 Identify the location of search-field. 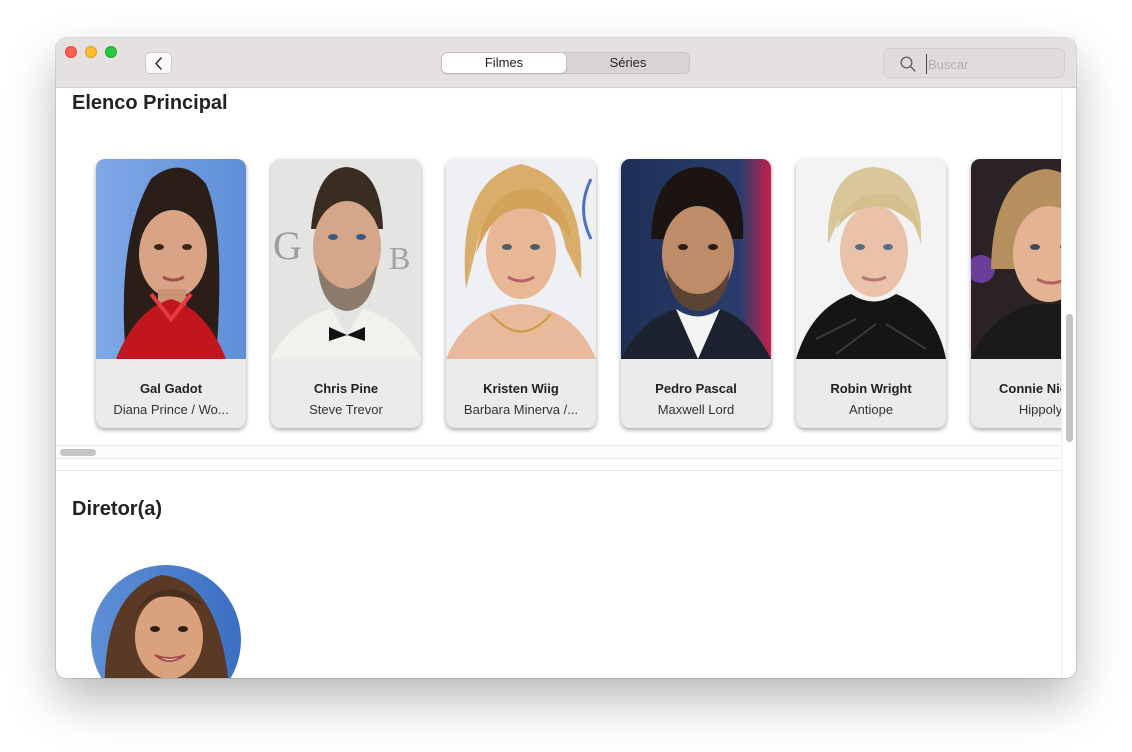
(974, 63).